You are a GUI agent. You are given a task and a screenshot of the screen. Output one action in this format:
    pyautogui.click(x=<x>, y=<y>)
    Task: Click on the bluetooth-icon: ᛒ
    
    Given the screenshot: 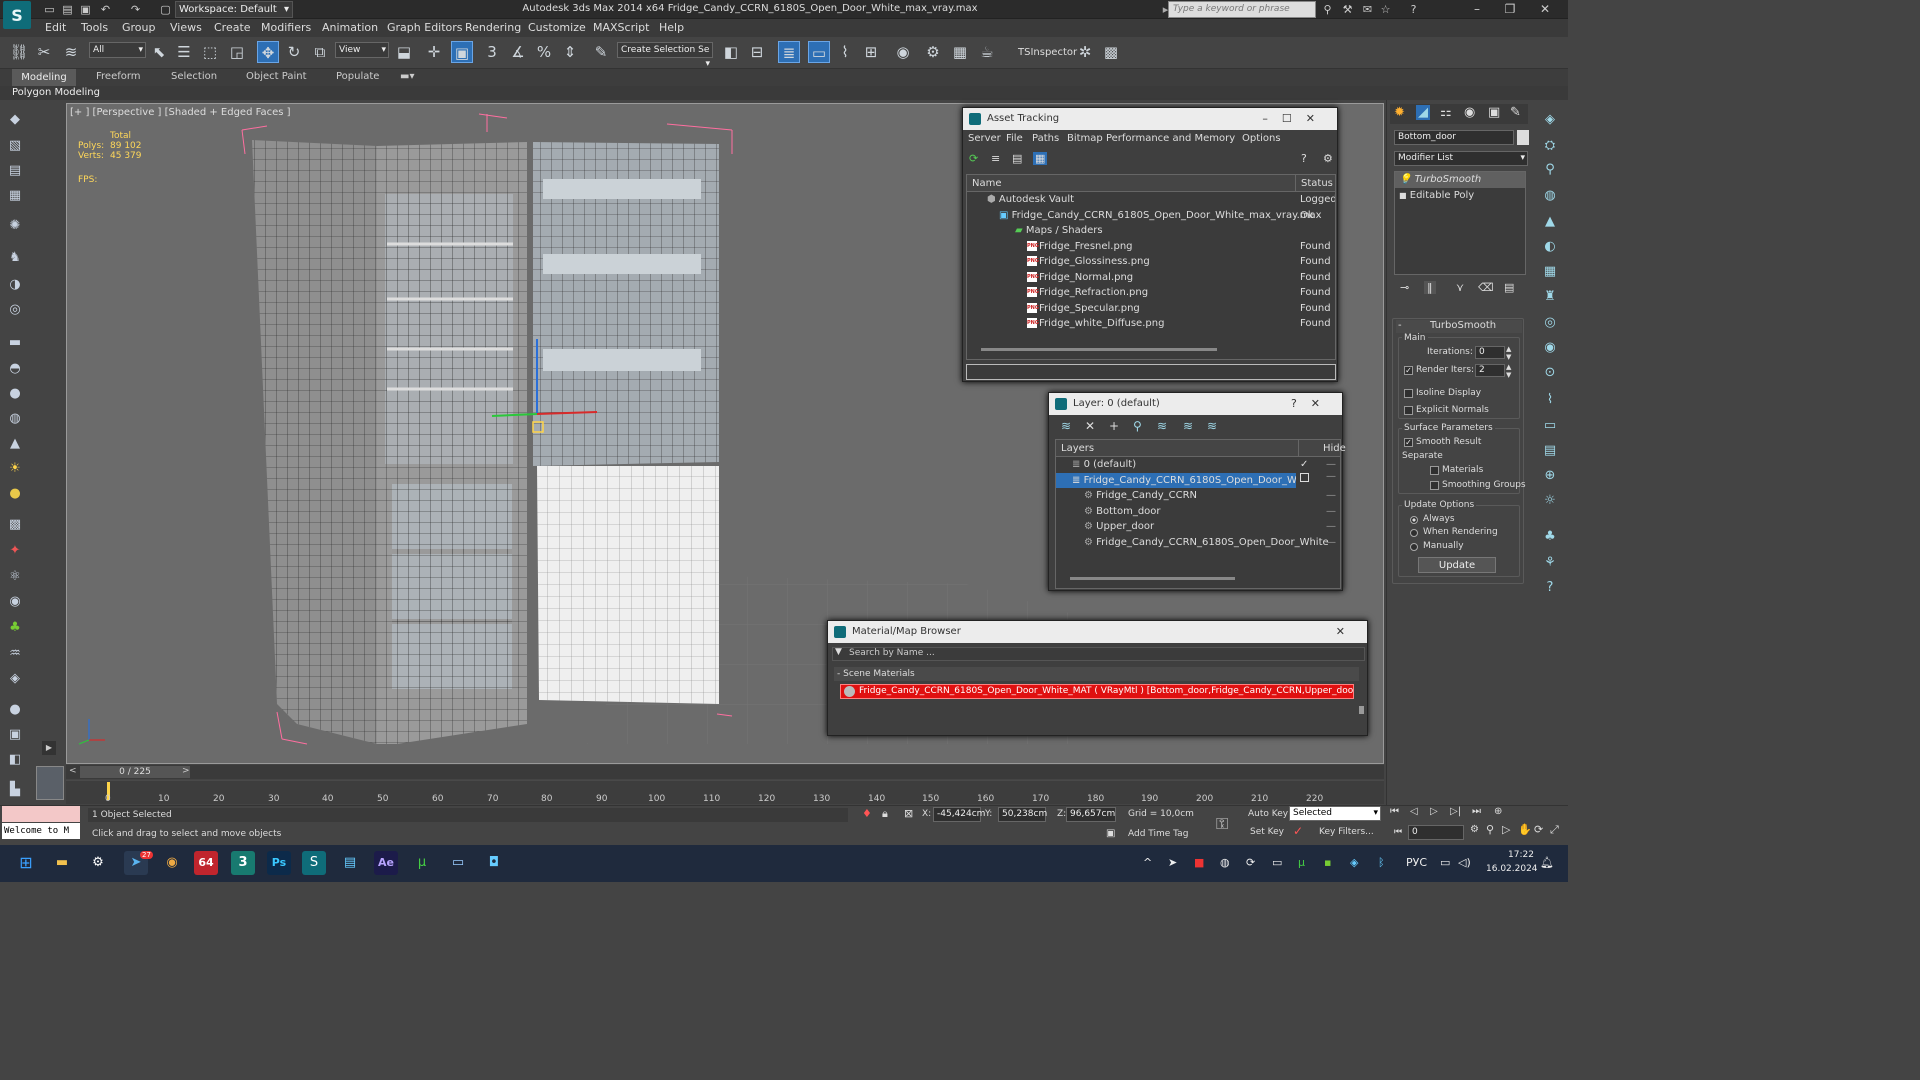 What is the action you would take?
    pyautogui.click(x=1381, y=862)
    